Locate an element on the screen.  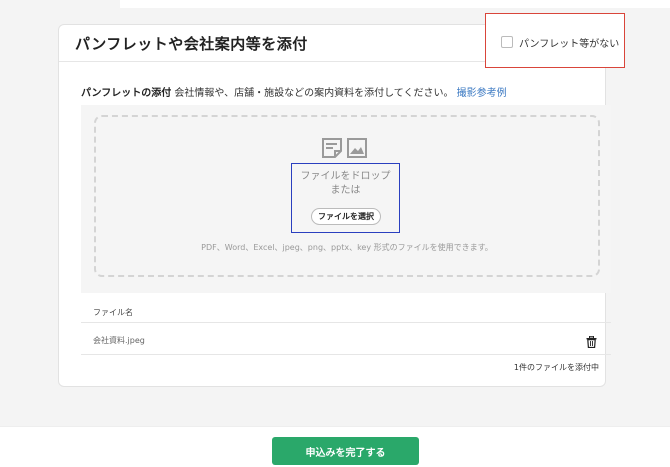
top-strip is located at coordinates (395, 4).